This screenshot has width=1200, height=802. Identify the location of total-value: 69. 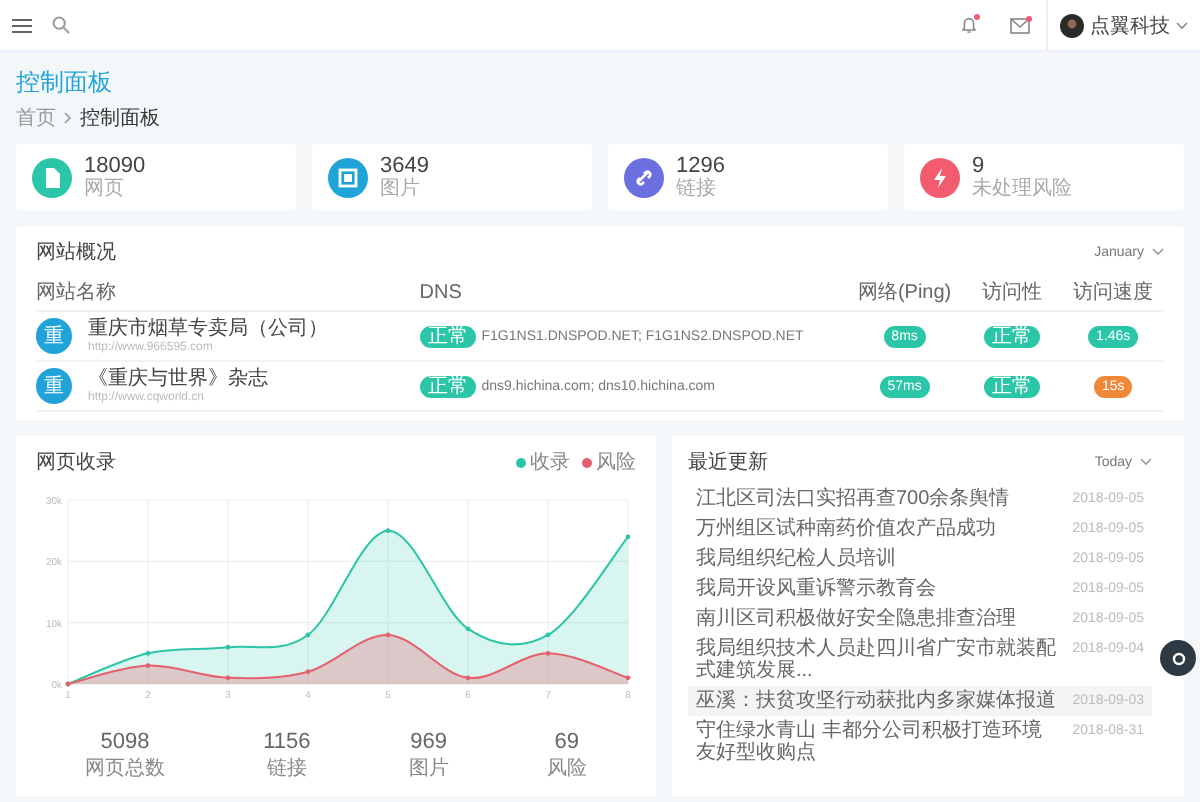
(567, 742).